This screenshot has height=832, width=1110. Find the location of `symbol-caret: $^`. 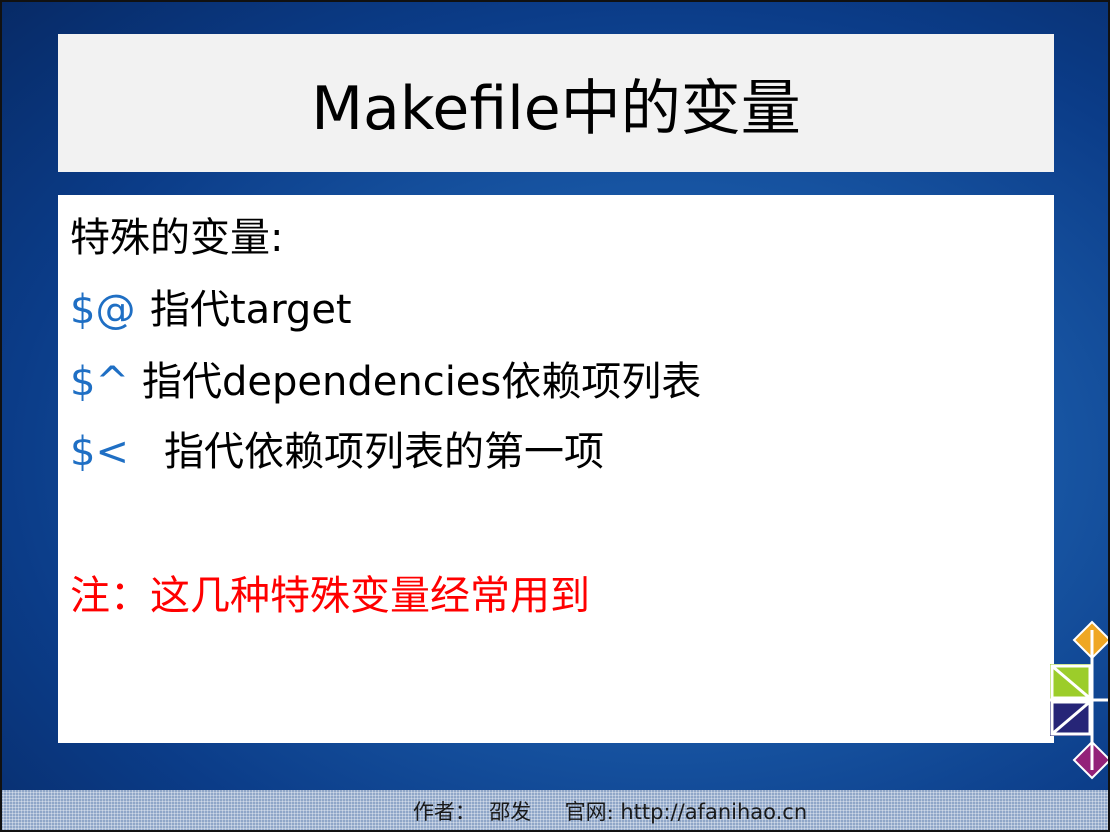

symbol-caret: $^ is located at coordinates (99, 382).